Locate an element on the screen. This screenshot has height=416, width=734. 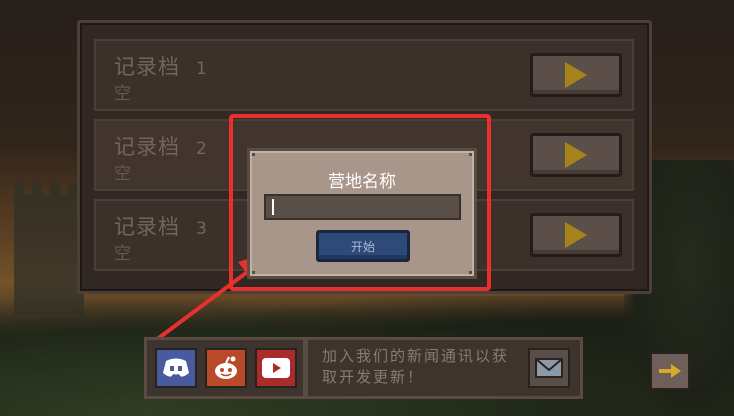
newsletter-signup-button is located at coordinates (549, 368).